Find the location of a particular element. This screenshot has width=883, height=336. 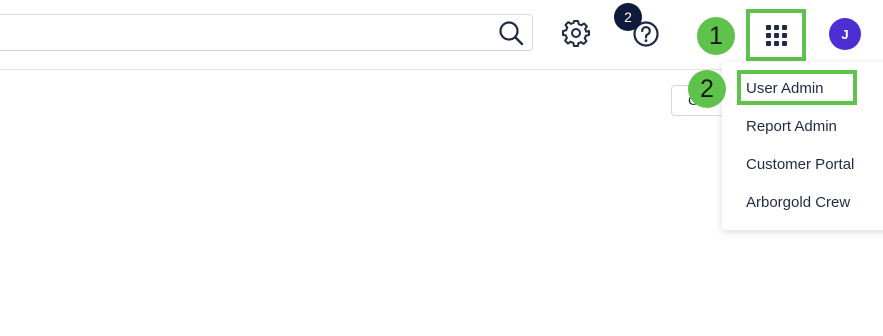

step-2-marker: 2 is located at coordinates (707, 89).